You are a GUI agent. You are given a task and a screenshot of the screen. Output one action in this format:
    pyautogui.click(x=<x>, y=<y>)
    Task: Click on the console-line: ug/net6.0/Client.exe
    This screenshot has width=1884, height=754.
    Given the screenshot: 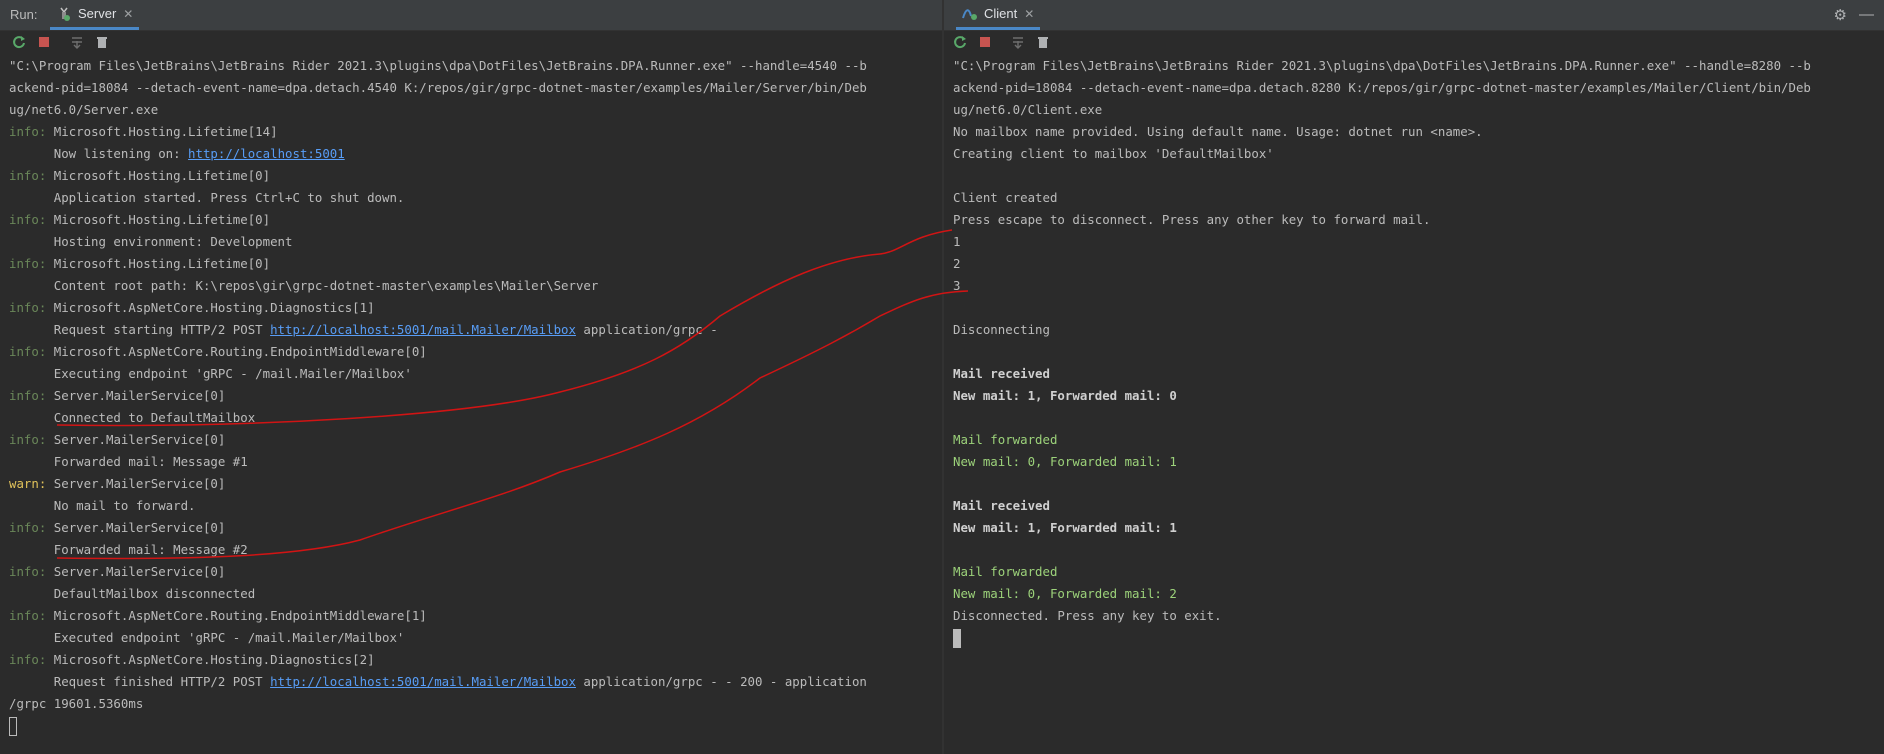 What is the action you would take?
    pyautogui.click(x=1416, y=110)
    